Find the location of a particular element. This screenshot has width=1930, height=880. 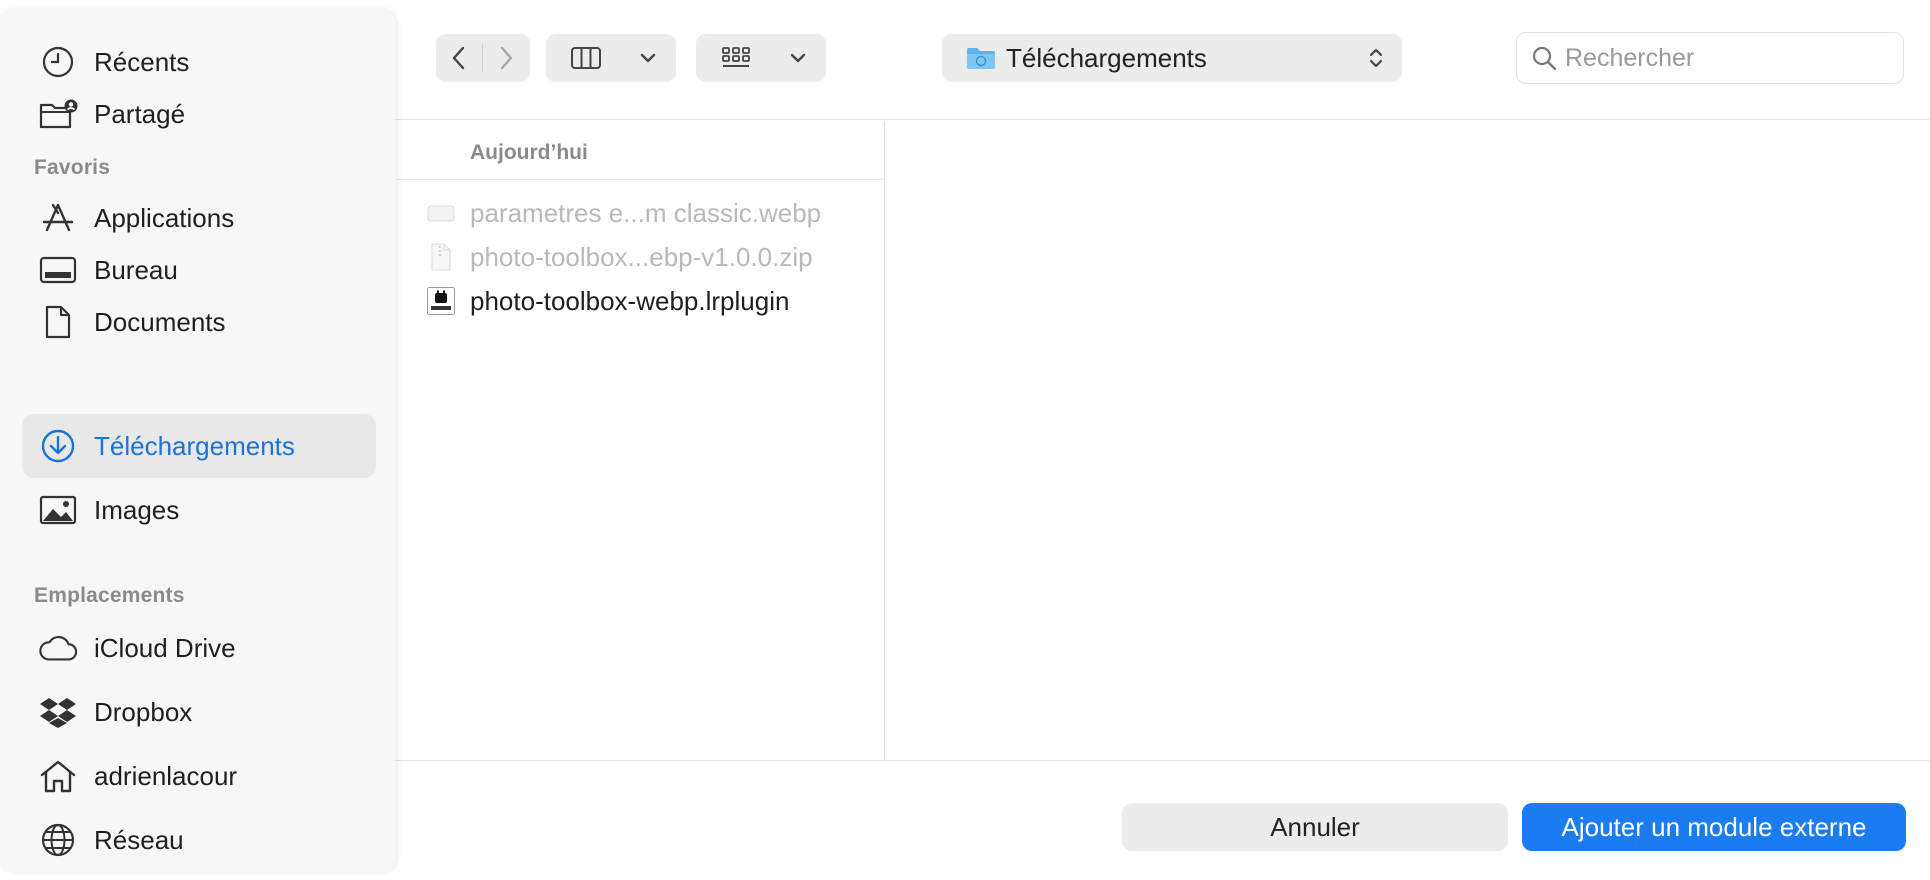

file-name: photo-toolbox...ebp-v1.0.0.zip is located at coordinates (641, 256).